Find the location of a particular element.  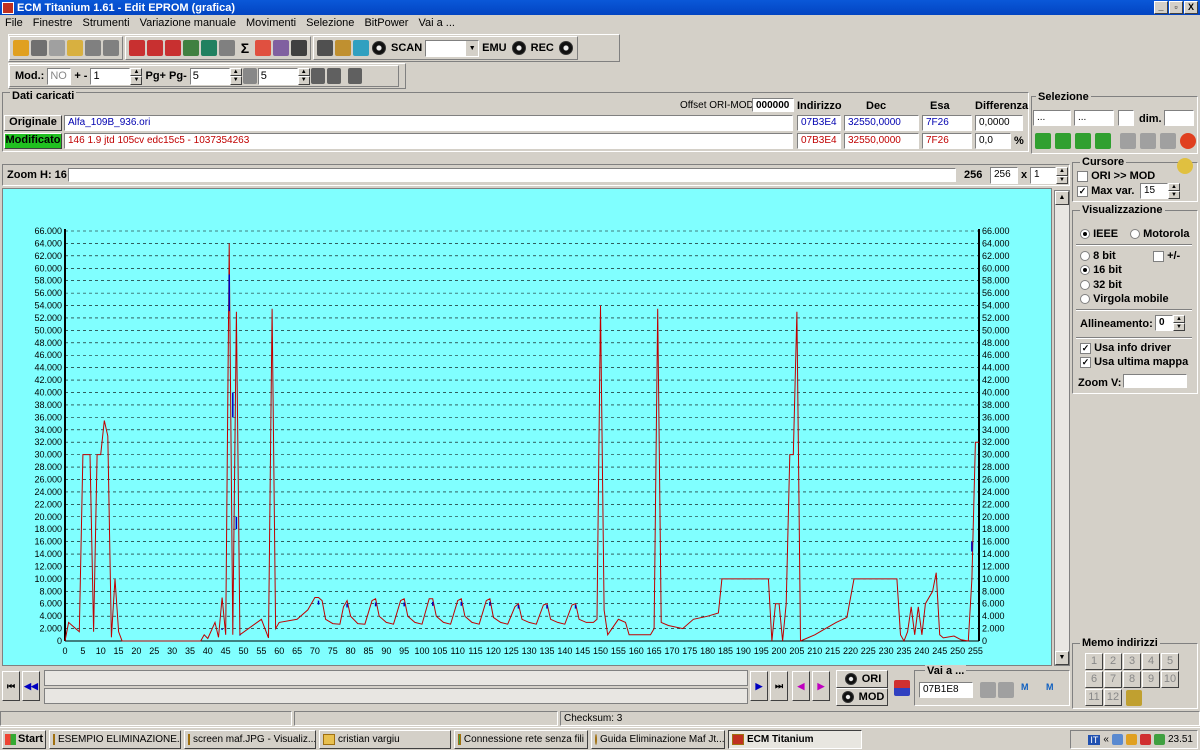

modificato-dec: 32550,0000 is located at coordinates (881, 141).